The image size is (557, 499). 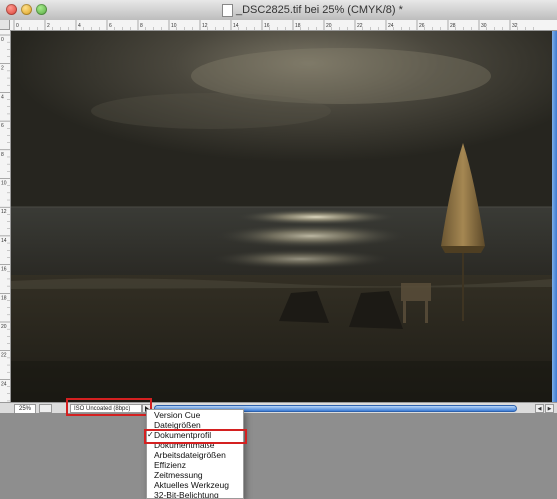 I want to click on menu-item: Arbeitsdateigrößen, so click(x=195, y=455).